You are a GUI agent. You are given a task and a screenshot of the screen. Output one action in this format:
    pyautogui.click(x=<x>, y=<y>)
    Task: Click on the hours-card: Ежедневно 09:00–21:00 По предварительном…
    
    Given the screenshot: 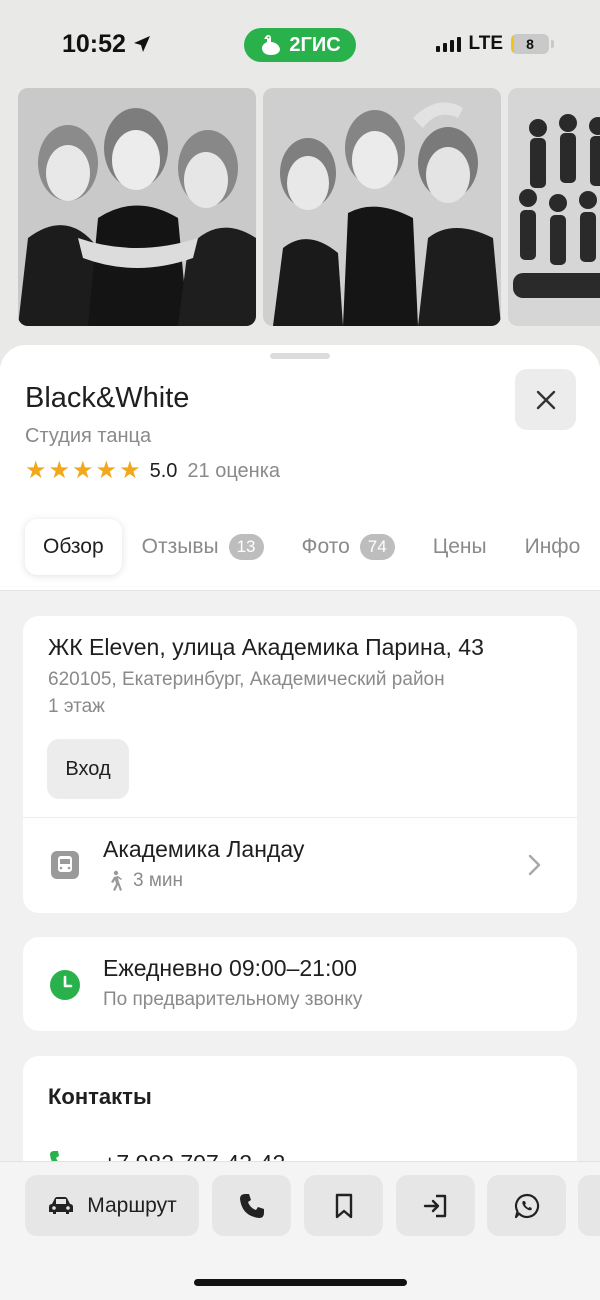 What is the action you would take?
    pyautogui.click(x=300, y=984)
    